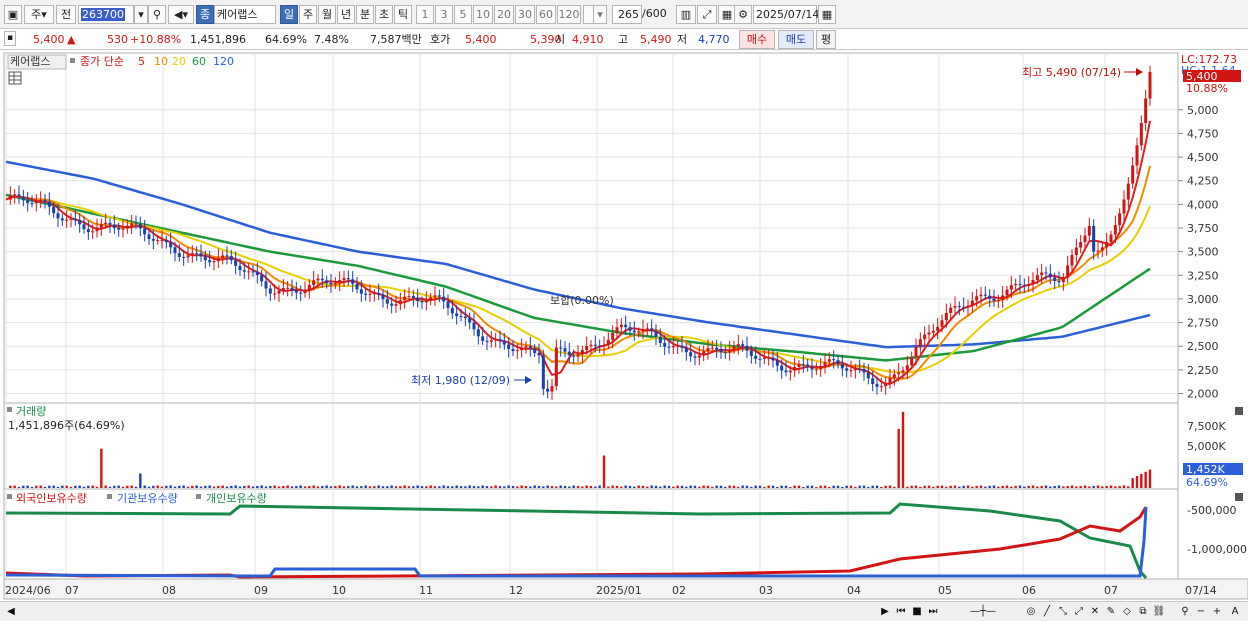 The width and height of the screenshot is (1248, 621). Describe the element at coordinates (504, 14) in the screenshot. I see `interval-20: 20` at that location.